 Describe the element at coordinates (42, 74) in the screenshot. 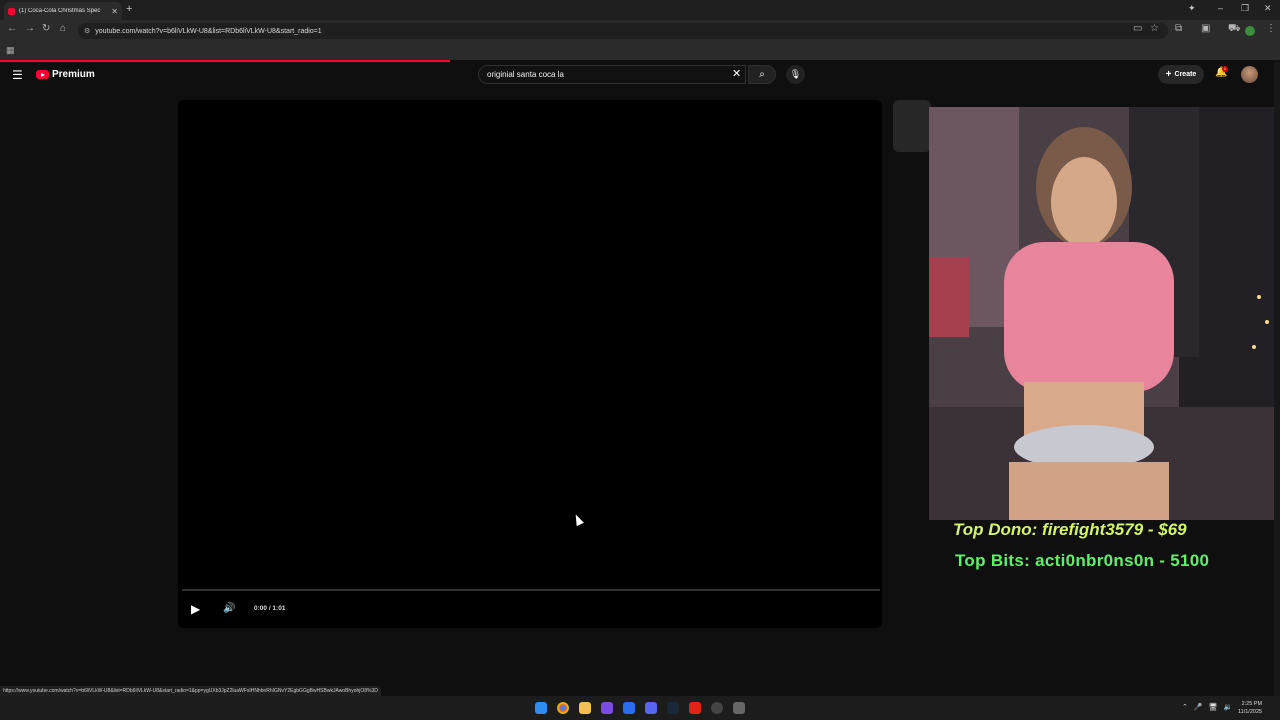

I see `youtube-play-logo-icon` at that location.